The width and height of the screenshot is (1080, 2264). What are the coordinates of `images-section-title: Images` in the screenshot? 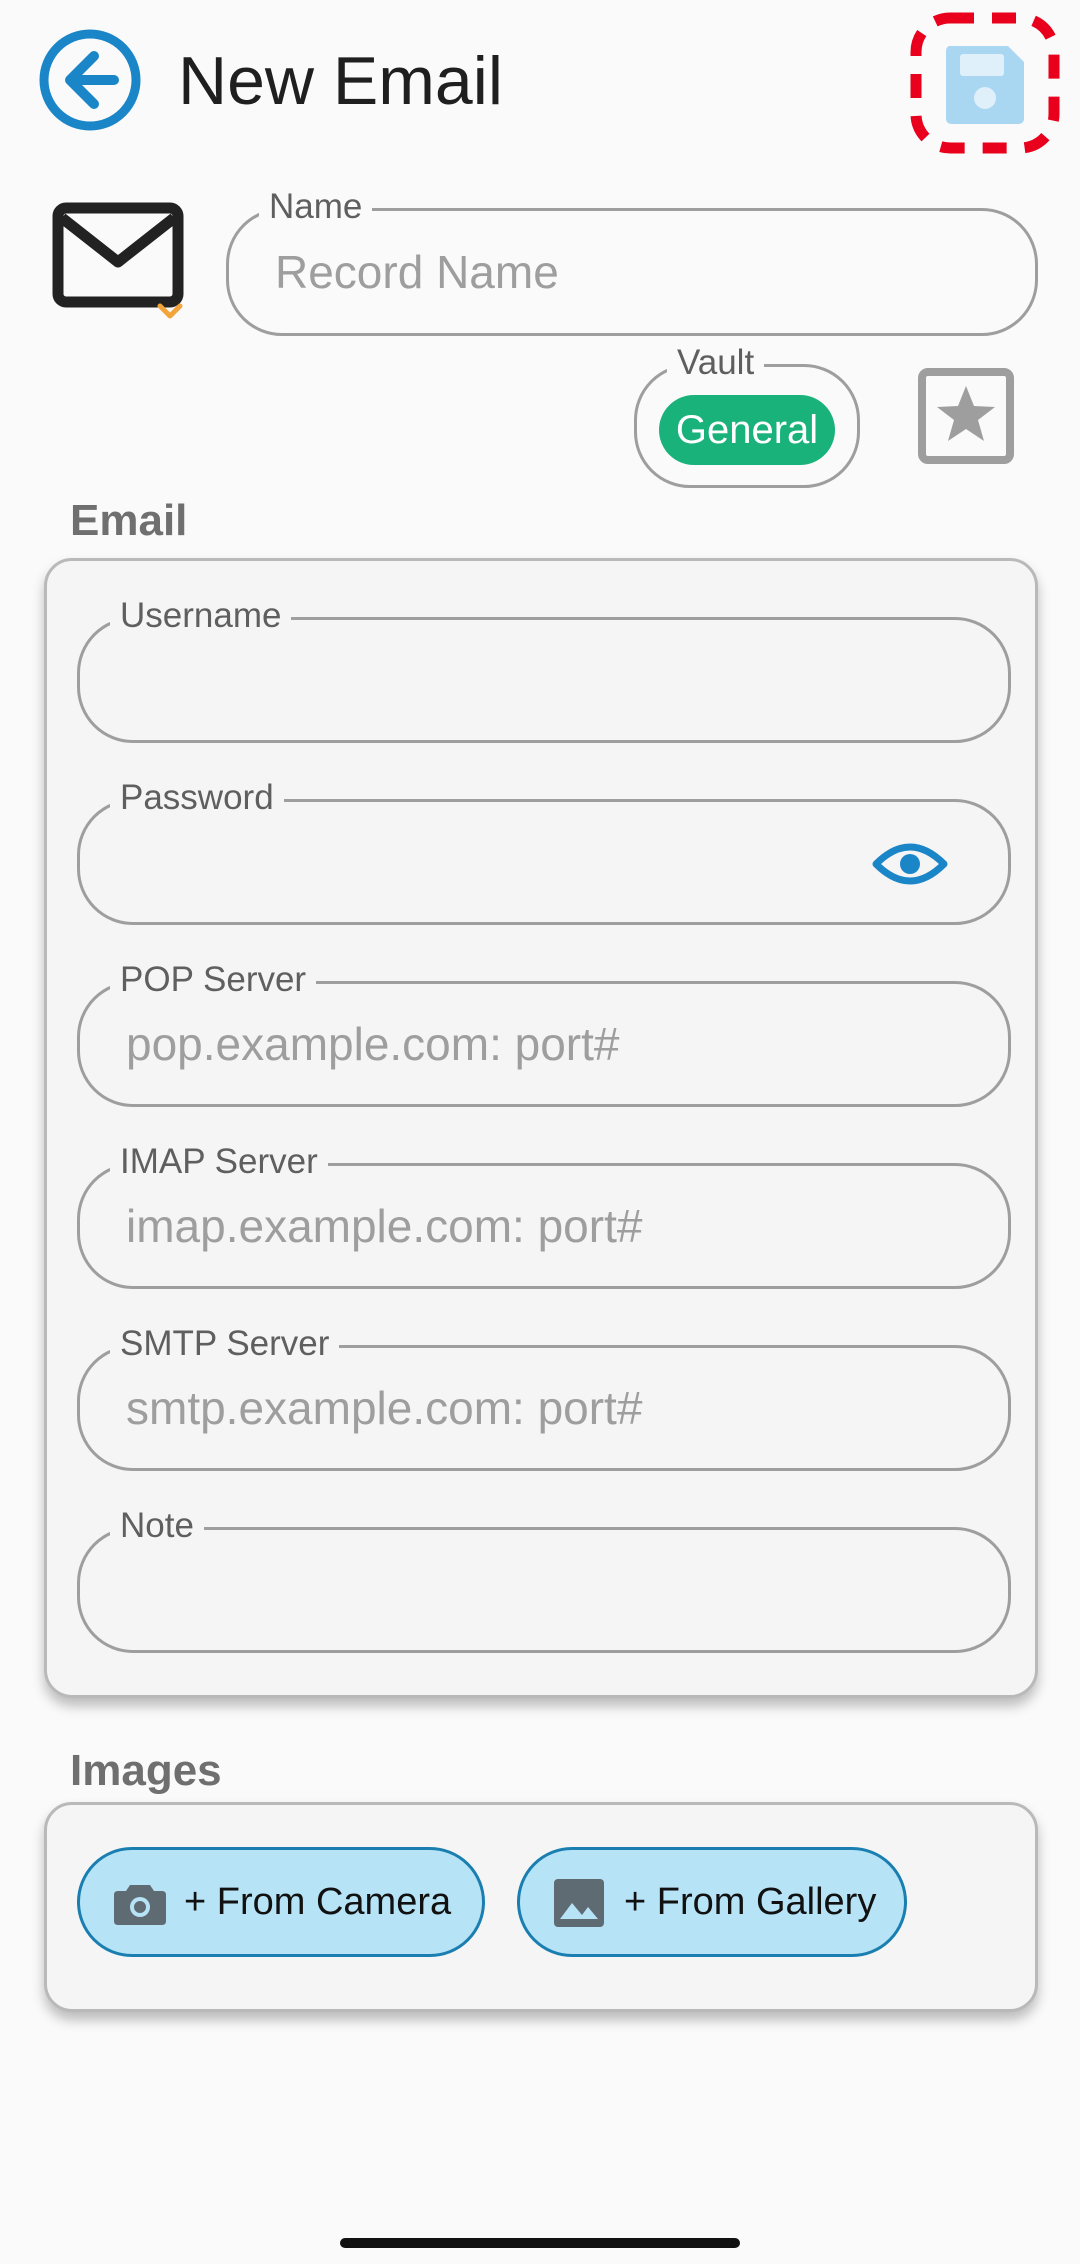 It's located at (146, 1770).